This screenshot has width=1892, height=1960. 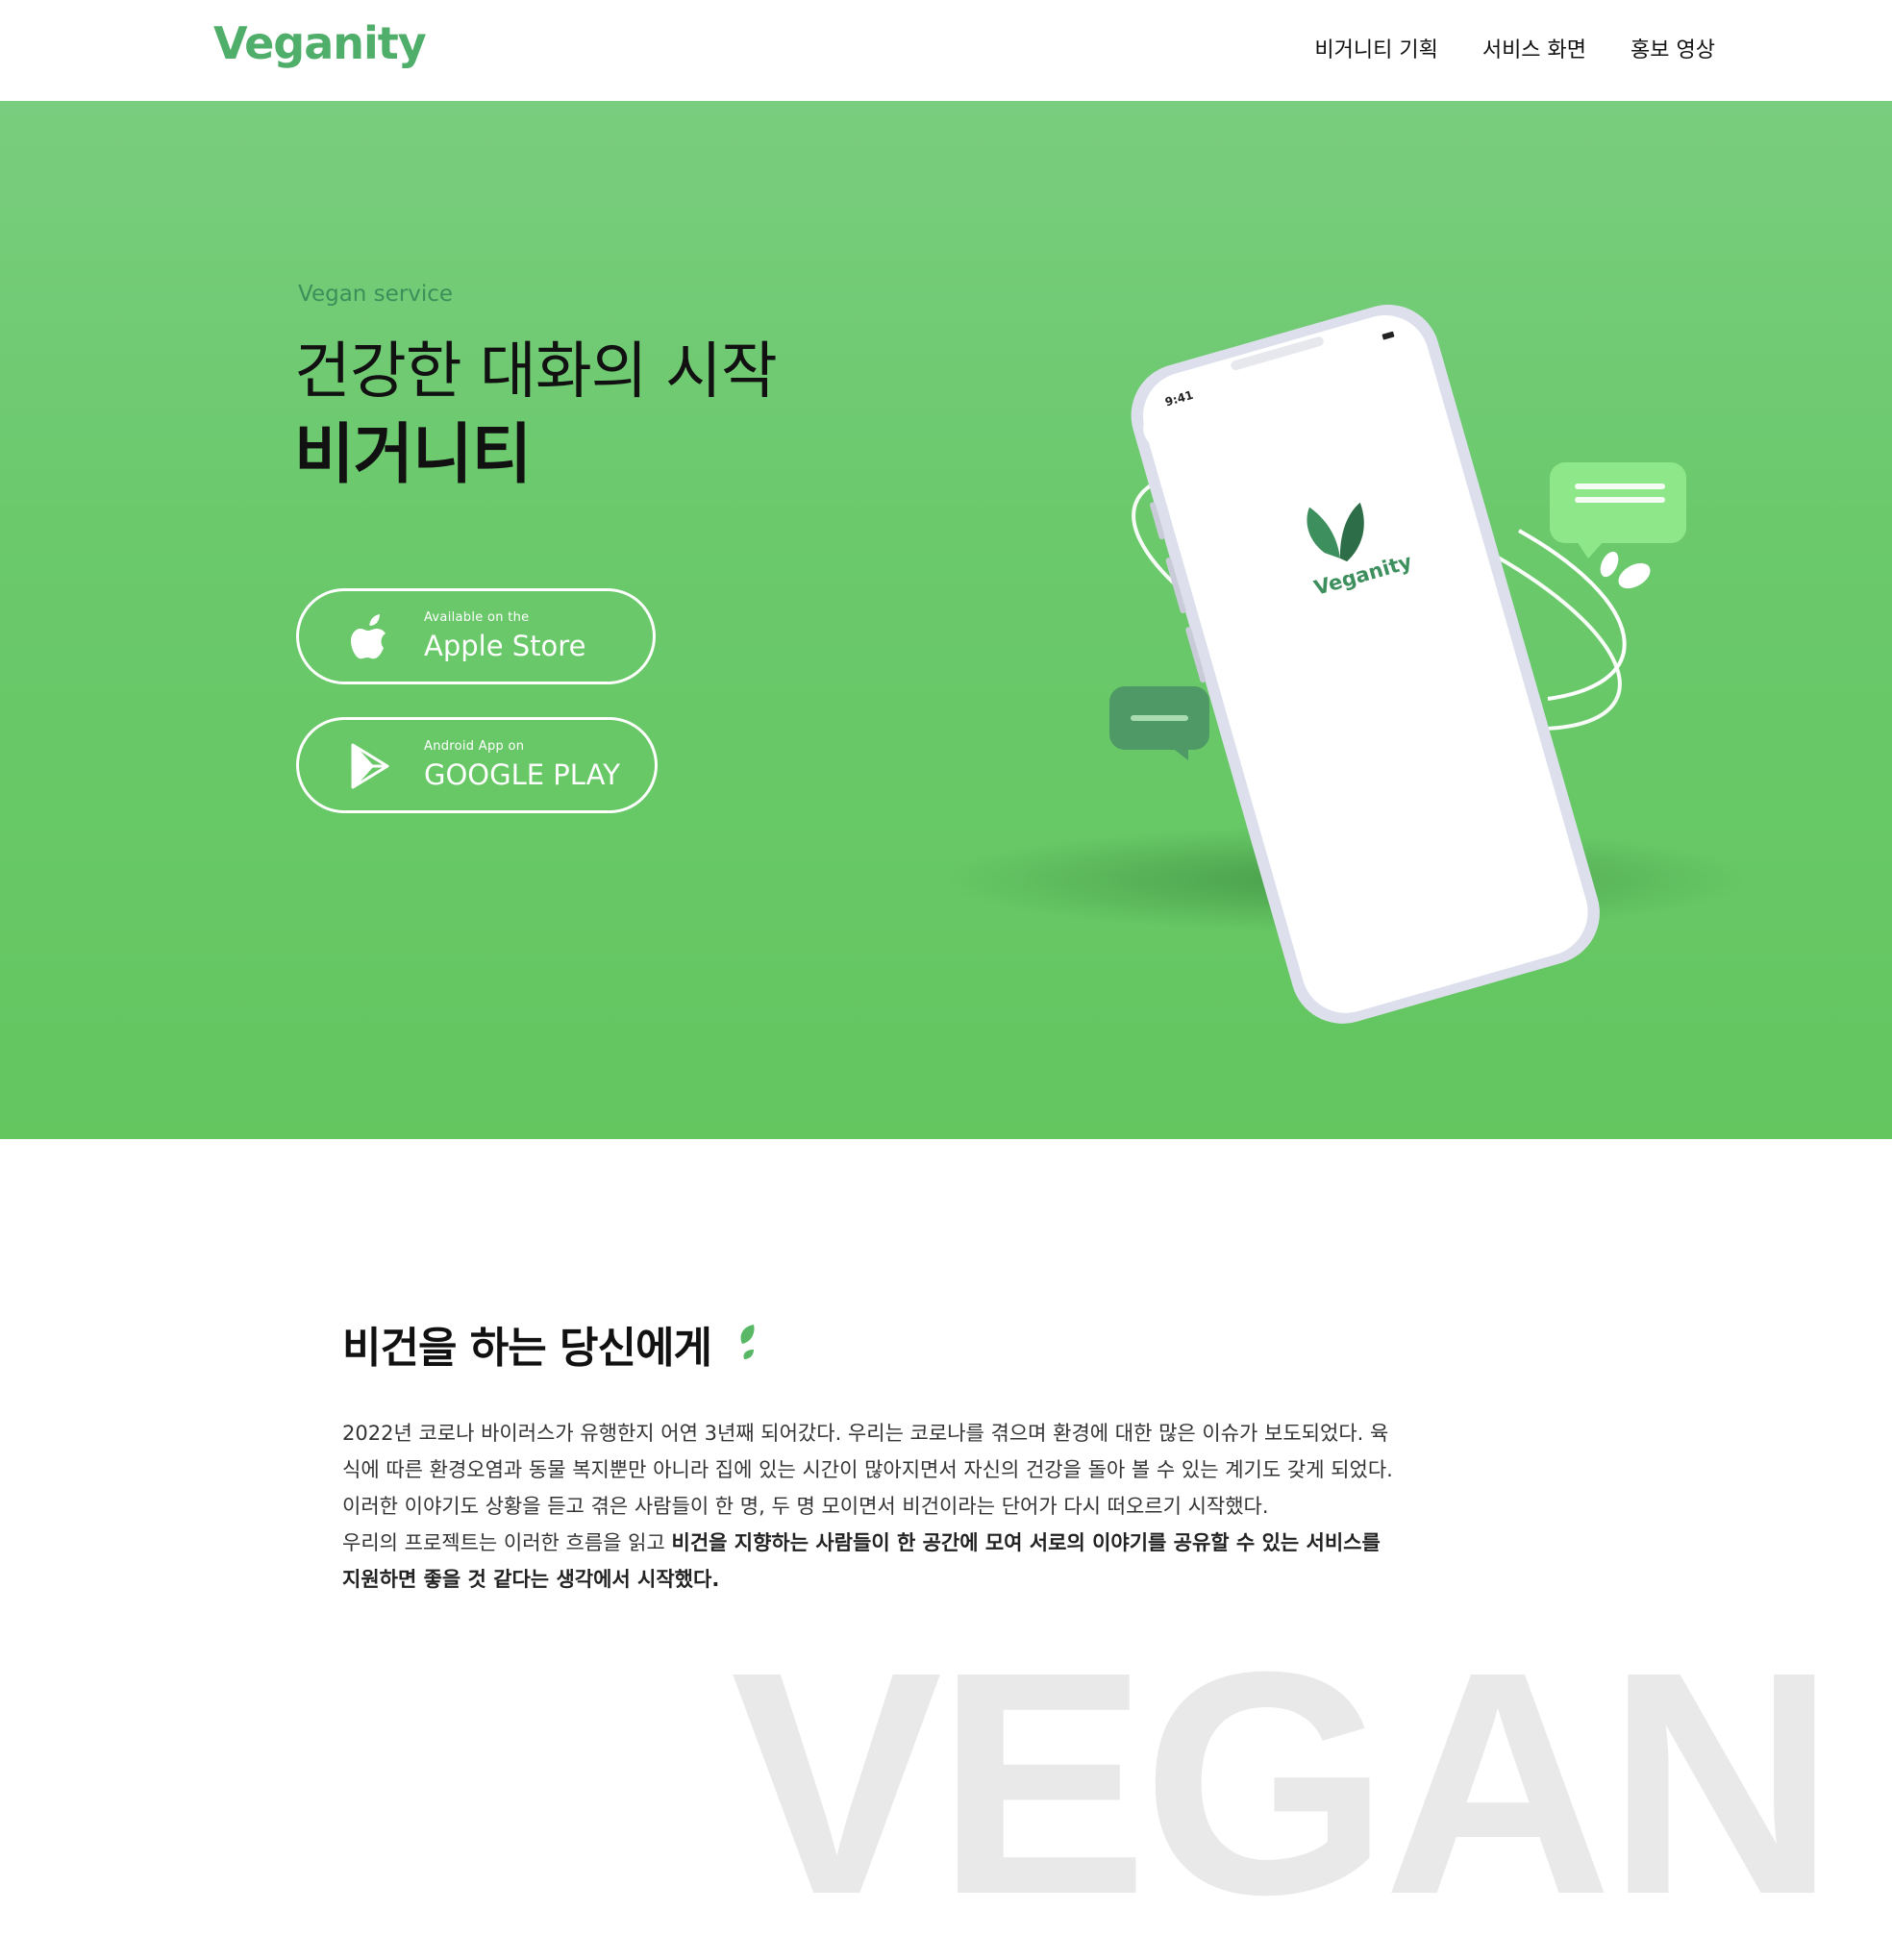 I want to click on main-nav: 비거니티 기획 서비스 화면 홍보 영상, so click(x=1514, y=48).